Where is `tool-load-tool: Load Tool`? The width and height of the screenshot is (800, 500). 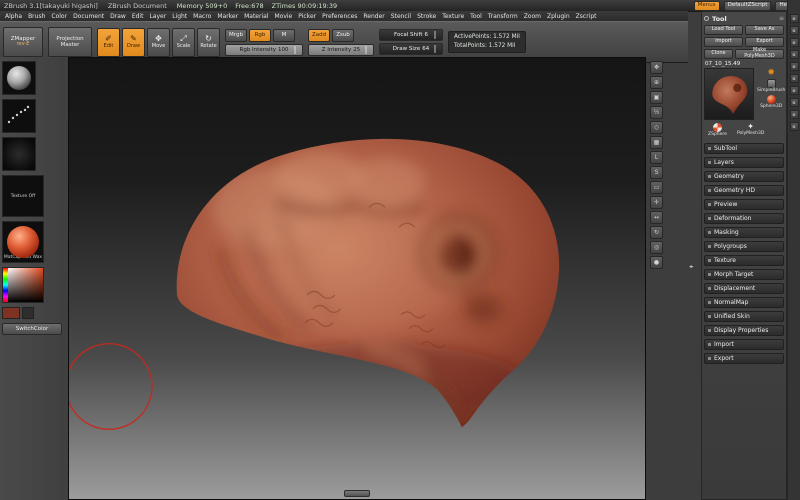
tool-load-tool: Load Tool is located at coordinates (723, 30).